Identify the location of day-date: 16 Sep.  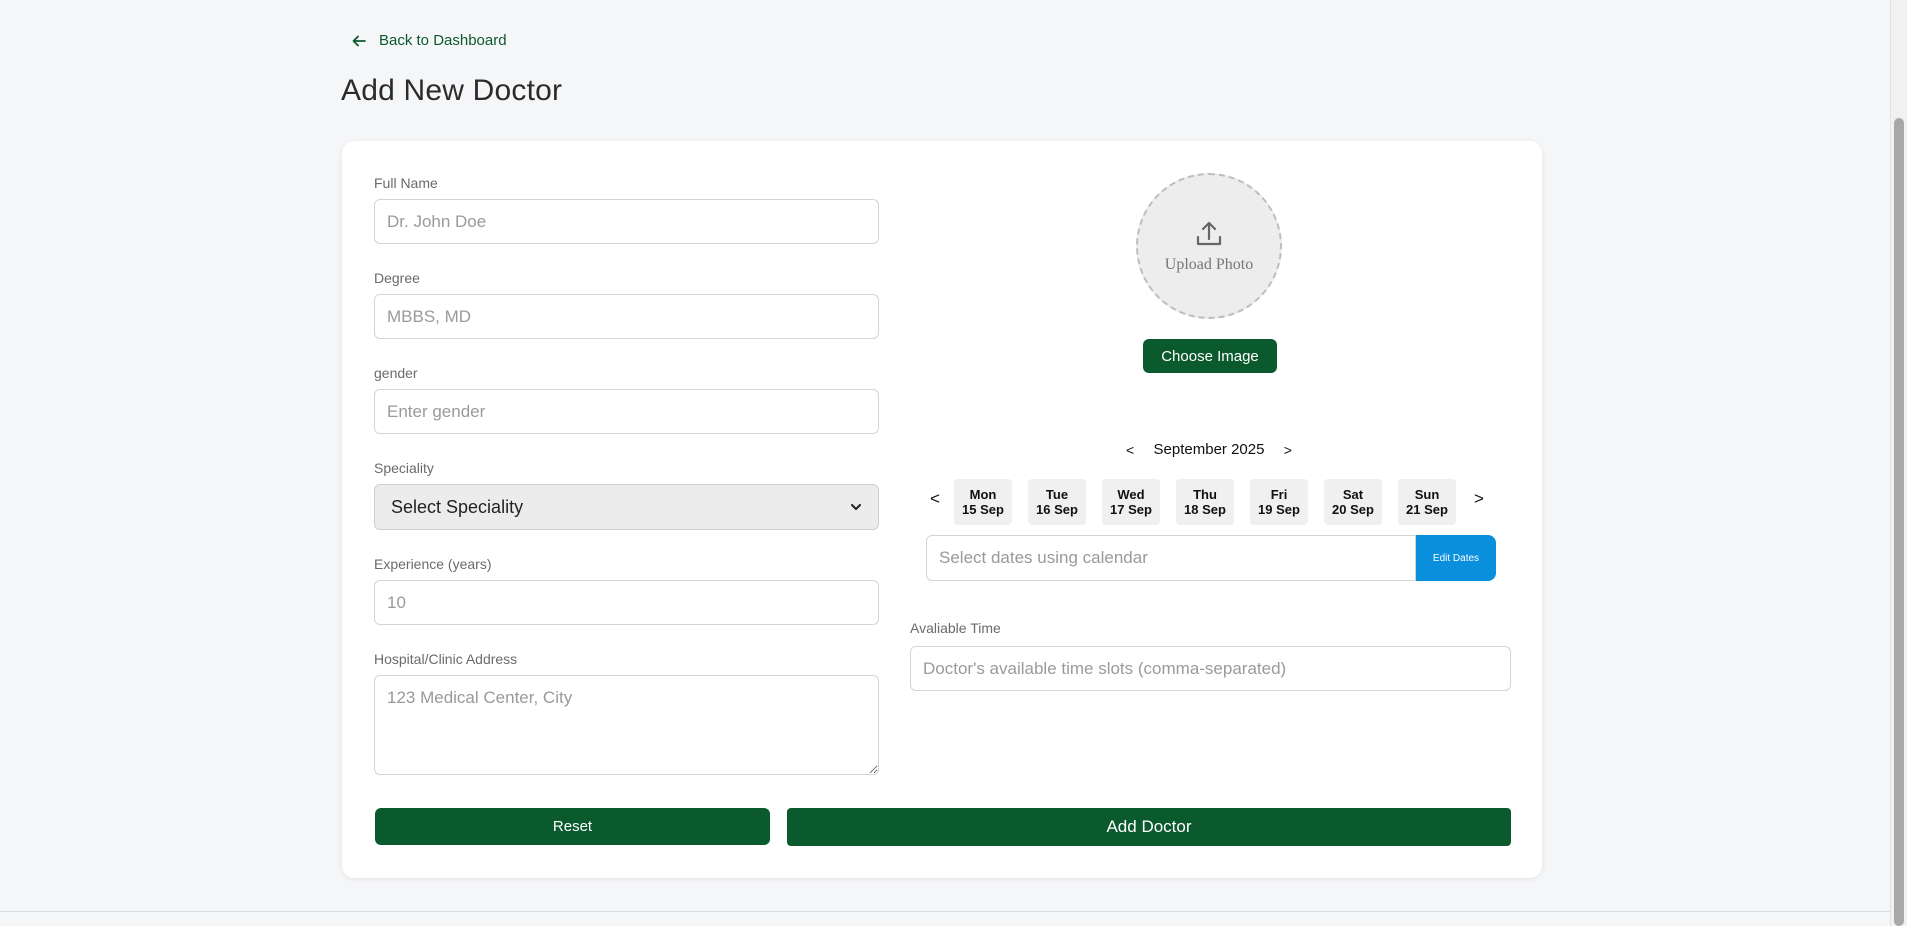
(1057, 509).